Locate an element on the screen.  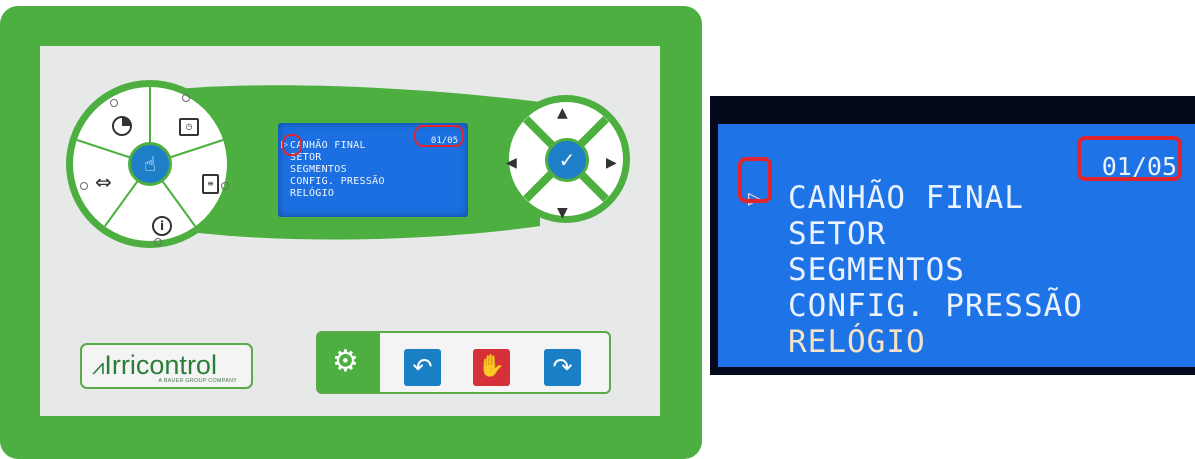
brand-tagline: A BAUER GROUP COMPANY is located at coordinates (197, 381).